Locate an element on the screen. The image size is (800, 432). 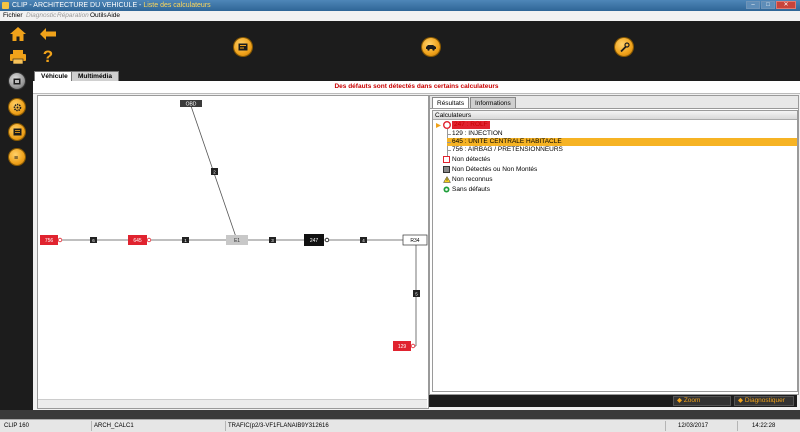
diagnose-label: Diagnostiquer is located at coordinates (764, 400).